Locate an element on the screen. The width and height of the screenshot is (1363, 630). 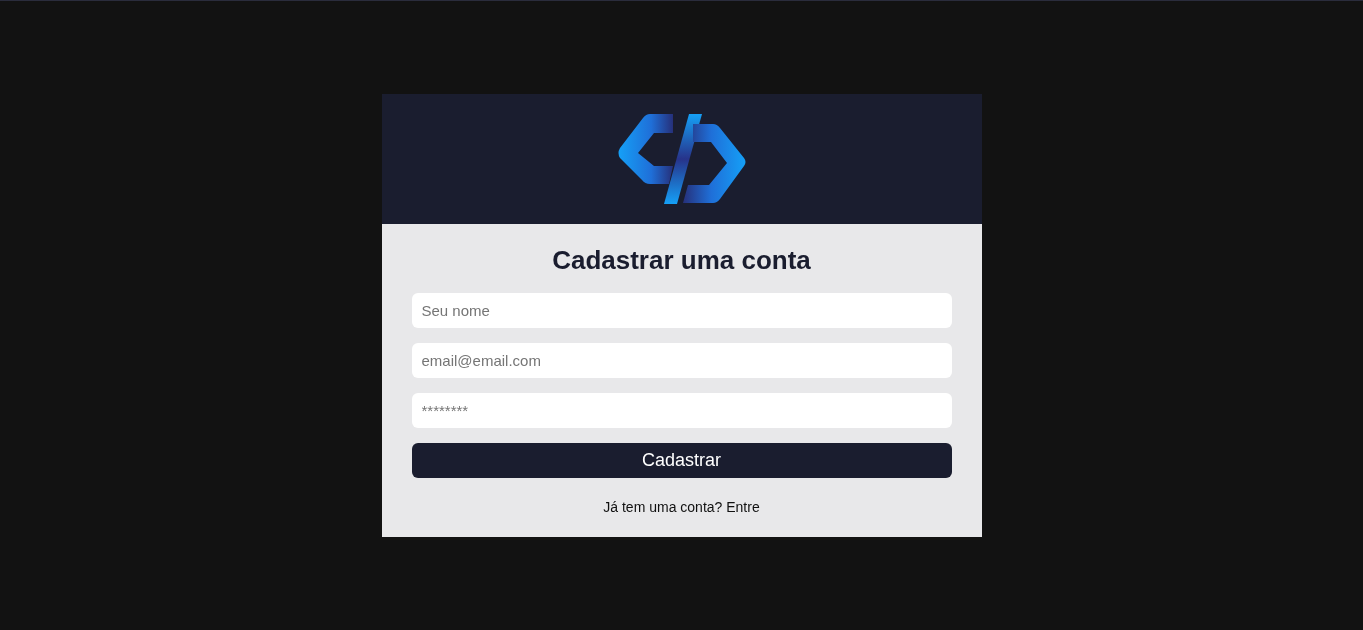
login-prompt: Já tem uma conta? Entre is located at coordinates (681, 507).